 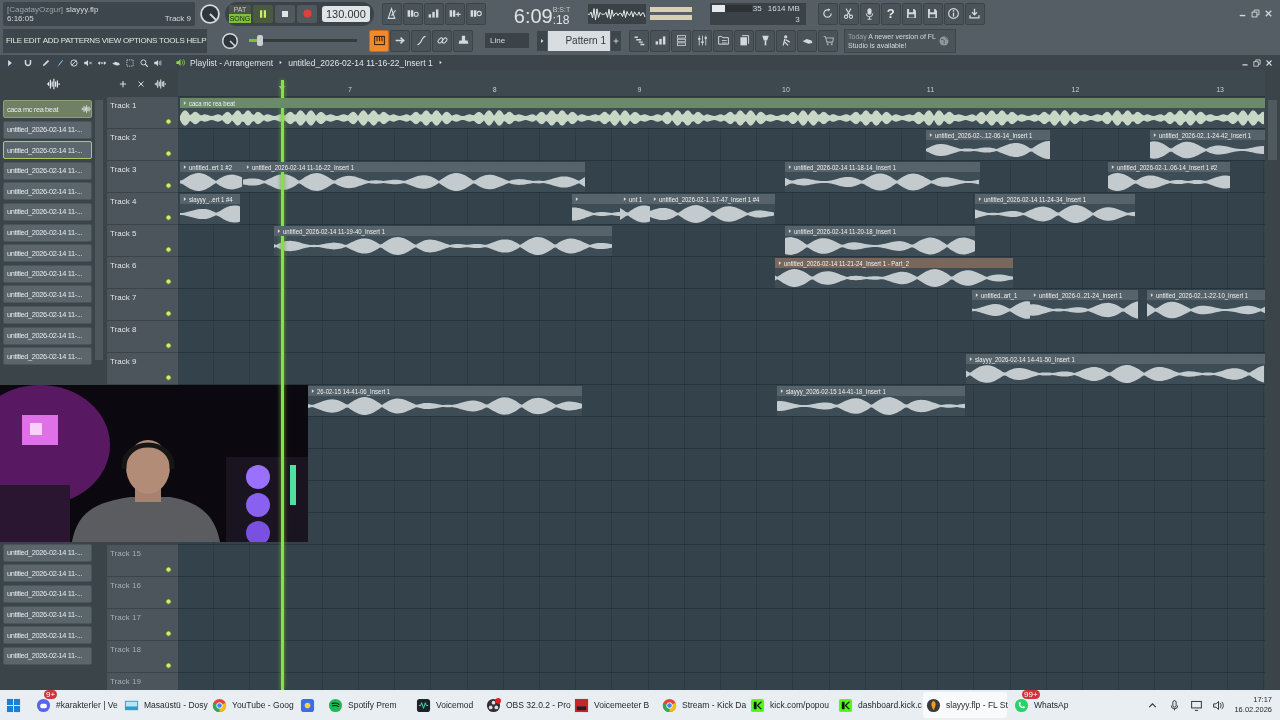 What do you see at coordinates (412, 13) in the screenshot?
I see `wait-button` at bounding box center [412, 13].